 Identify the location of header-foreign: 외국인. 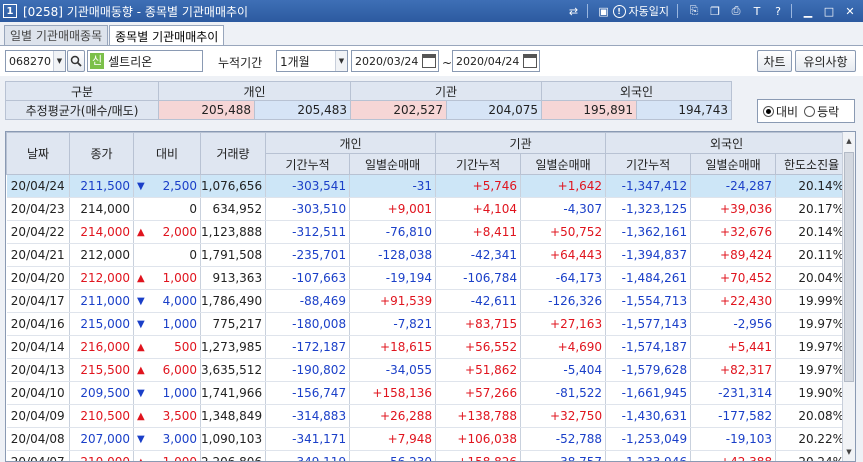
(727, 143).